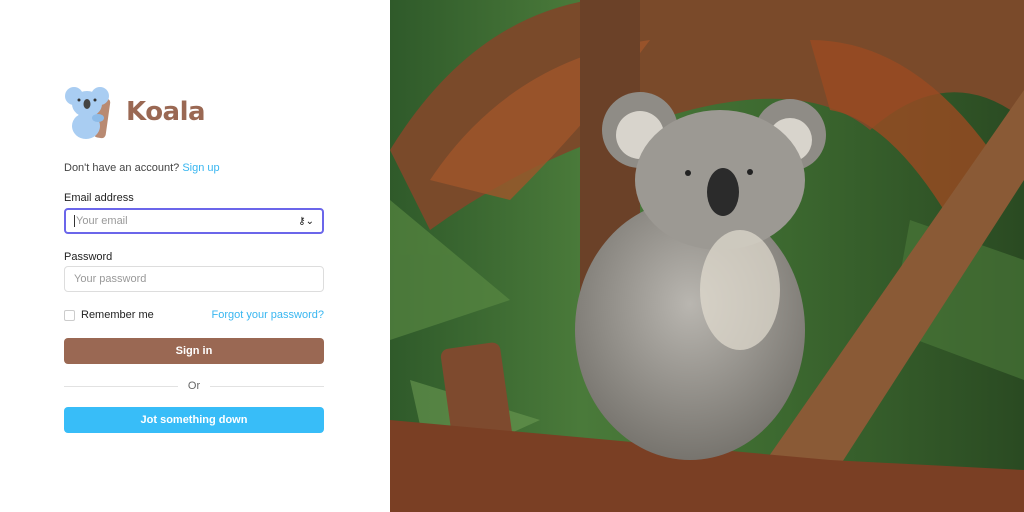 The width and height of the screenshot is (1024, 512). I want to click on remember-me: Remember me, so click(109, 315).